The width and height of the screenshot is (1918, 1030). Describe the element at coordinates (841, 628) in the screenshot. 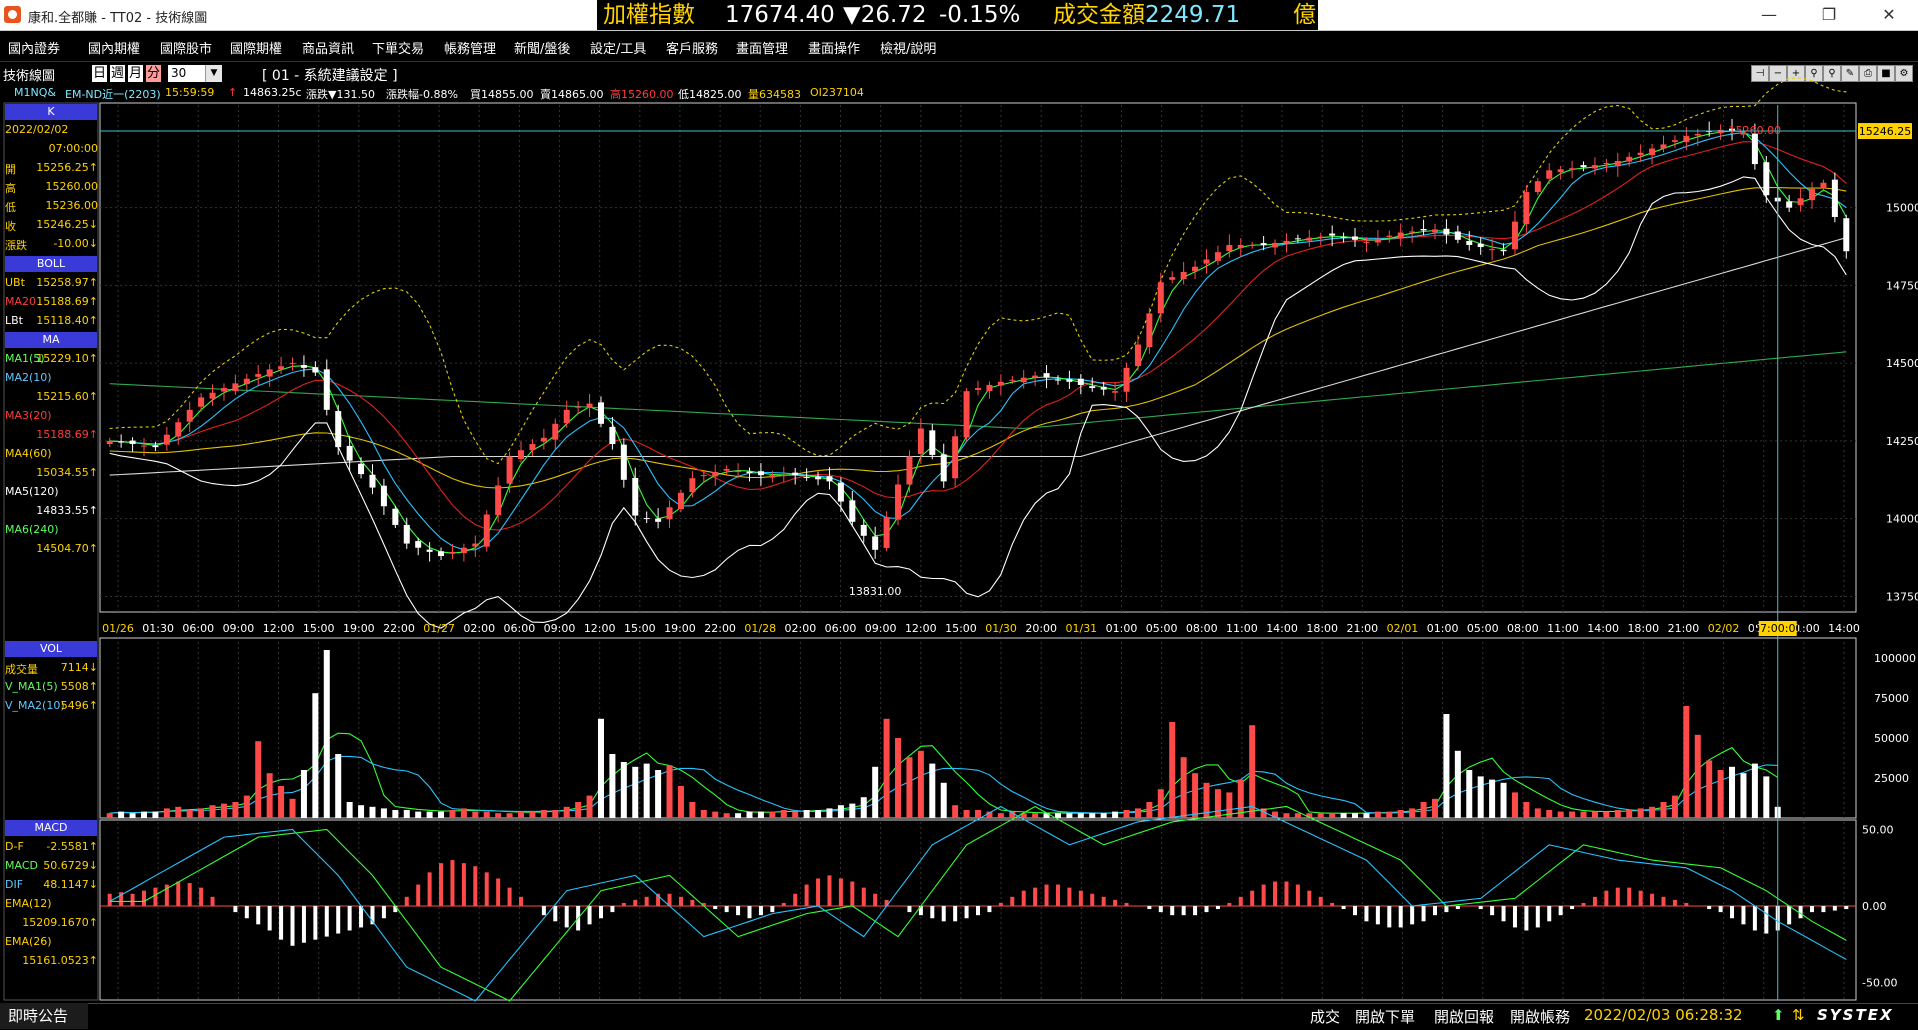

I see `time-axis-label: 06:00` at that location.